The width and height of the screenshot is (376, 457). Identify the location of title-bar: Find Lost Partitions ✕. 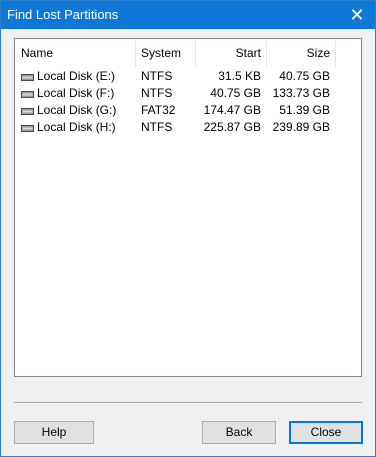
(188, 15).